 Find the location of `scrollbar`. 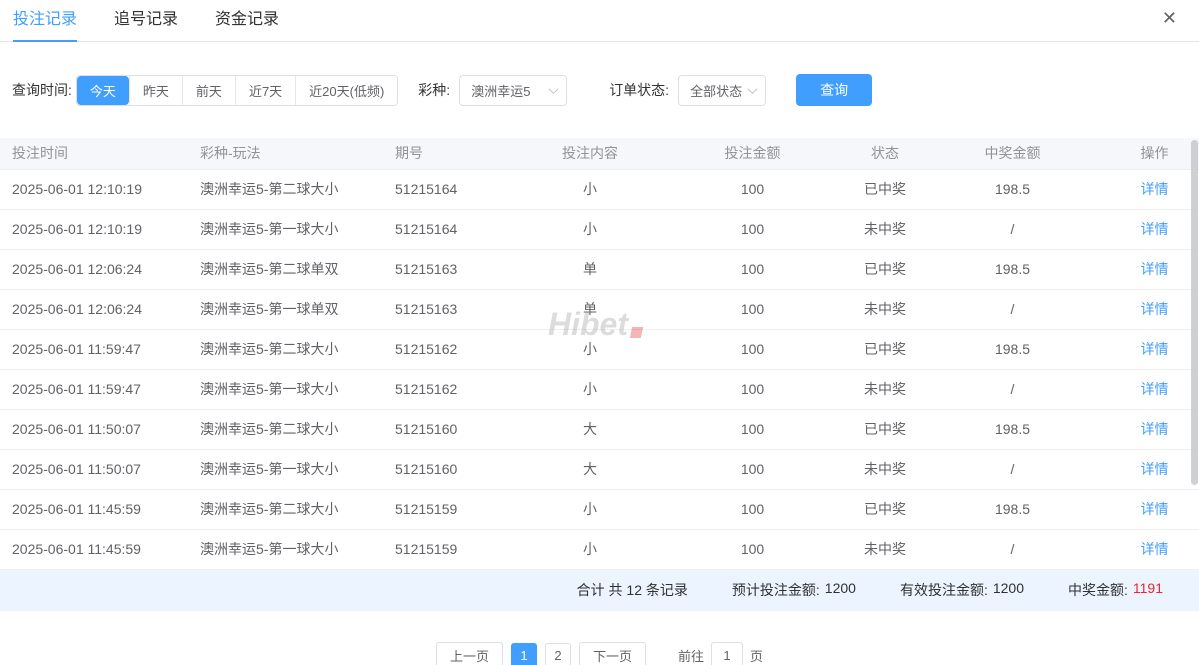

scrollbar is located at coordinates (1194, 312).